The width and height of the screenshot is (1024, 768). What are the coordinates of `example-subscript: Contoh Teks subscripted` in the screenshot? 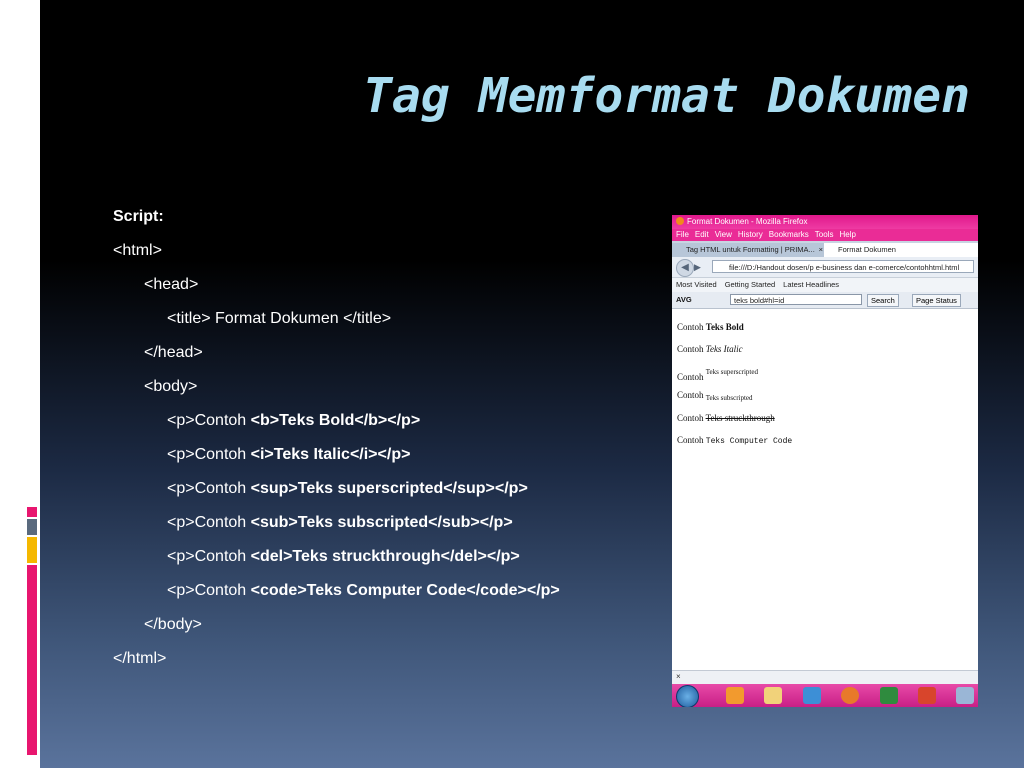 It's located at (715, 396).